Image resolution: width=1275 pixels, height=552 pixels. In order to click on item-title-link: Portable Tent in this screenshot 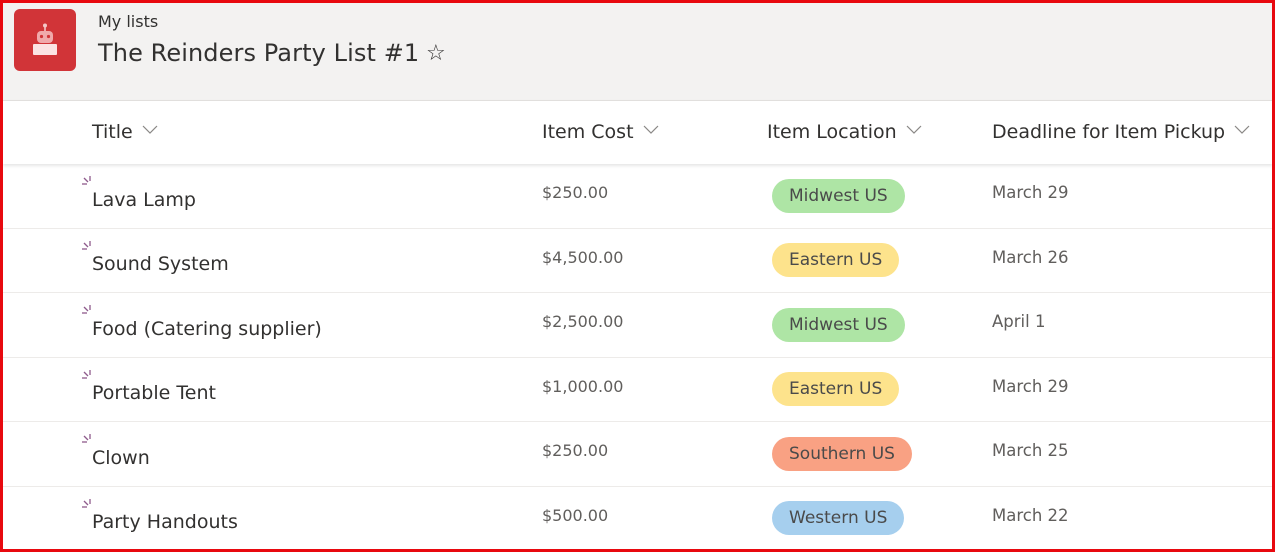, I will do `click(154, 393)`.